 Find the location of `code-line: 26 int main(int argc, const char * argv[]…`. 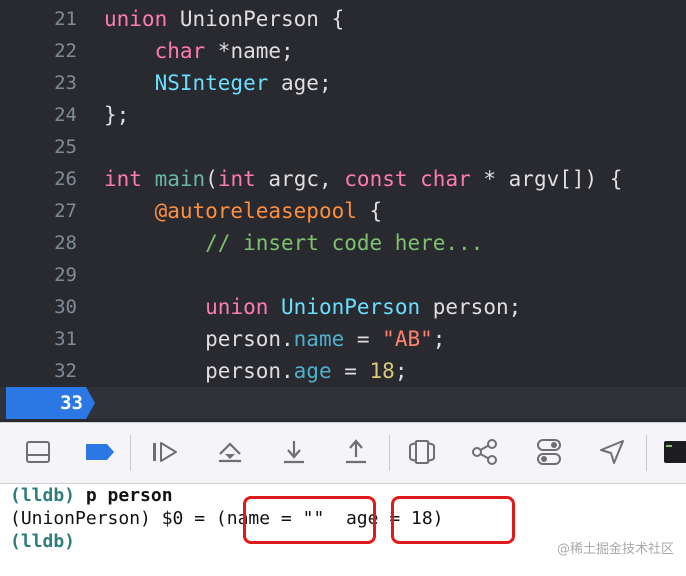

code-line: 26 int main(int argc, const char * argv[]… is located at coordinates (343, 179).